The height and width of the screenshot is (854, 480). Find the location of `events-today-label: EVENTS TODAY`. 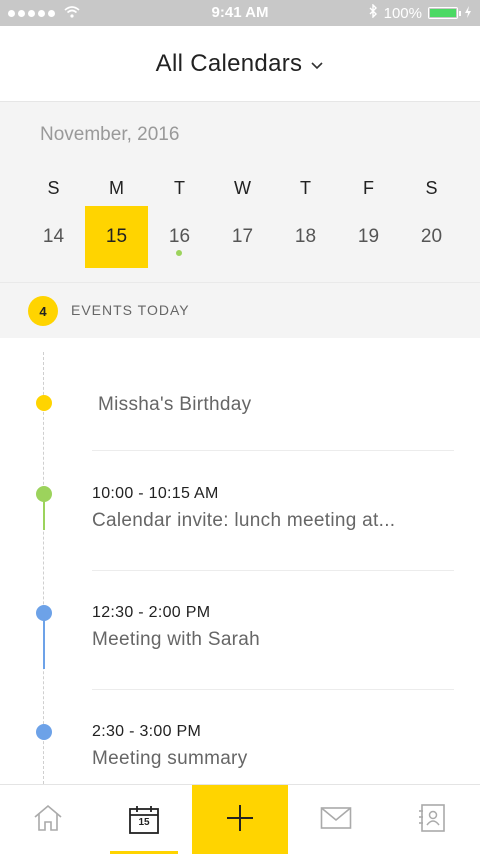

events-today-label: EVENTS TODAY is located at coordinates (130, 310).